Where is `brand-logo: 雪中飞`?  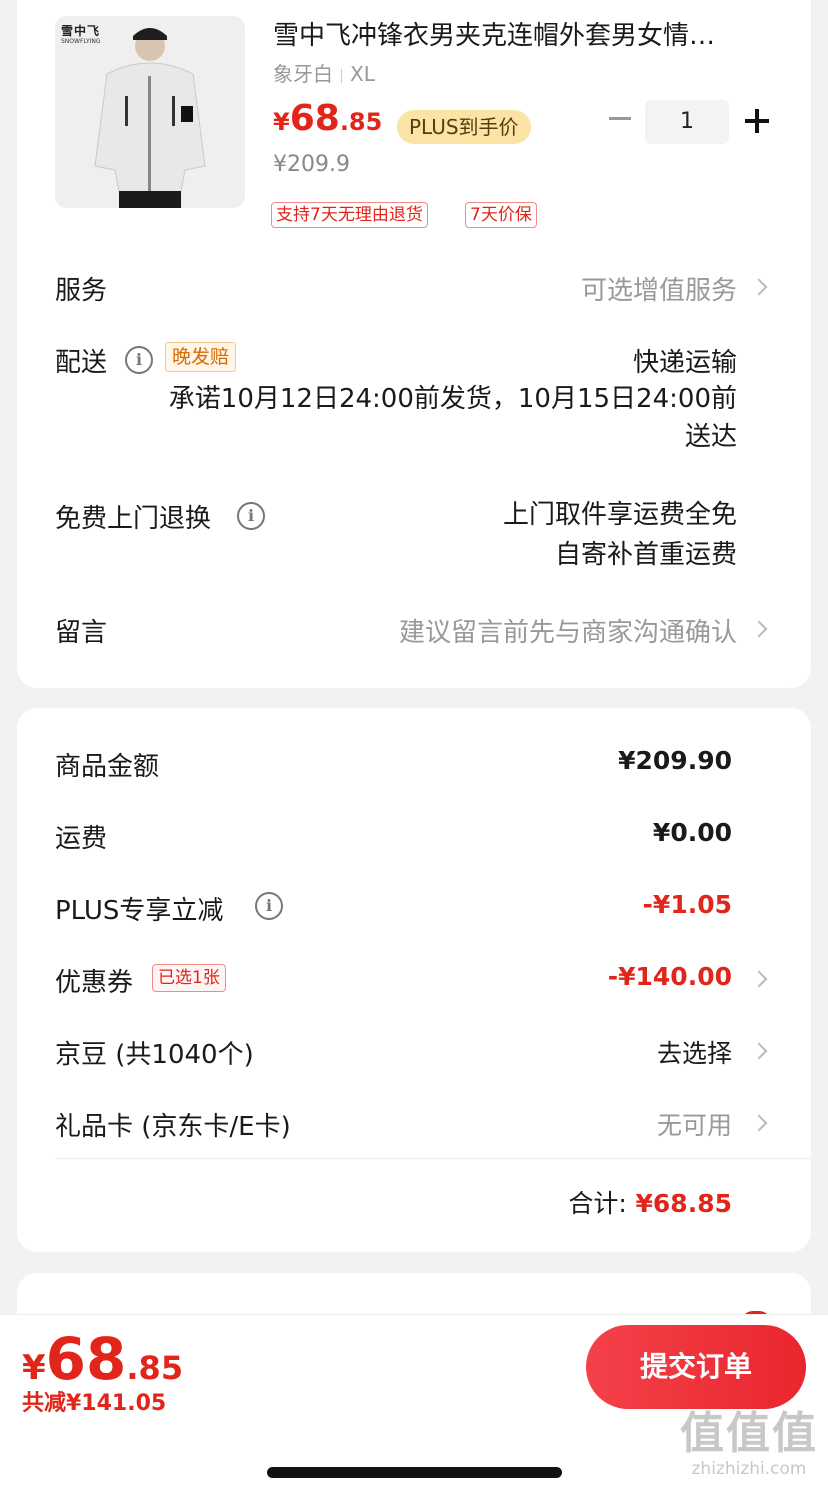 brand-logo: 雪中飞 is located at coordinates (81, 31).